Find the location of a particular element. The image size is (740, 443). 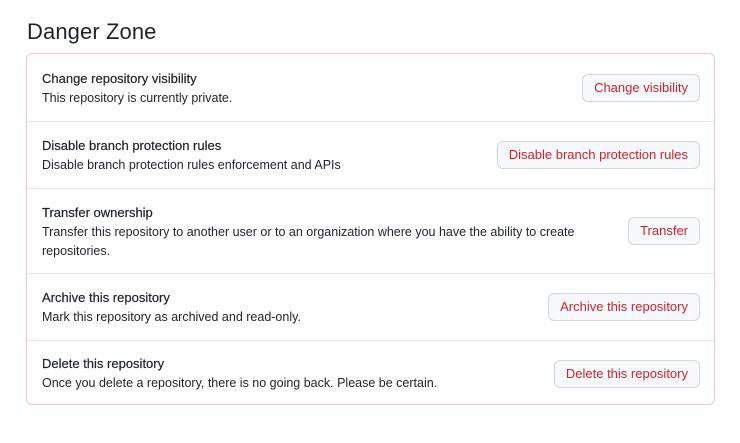

row-description: This repository is currently private. is located at coordinates (137, 98).